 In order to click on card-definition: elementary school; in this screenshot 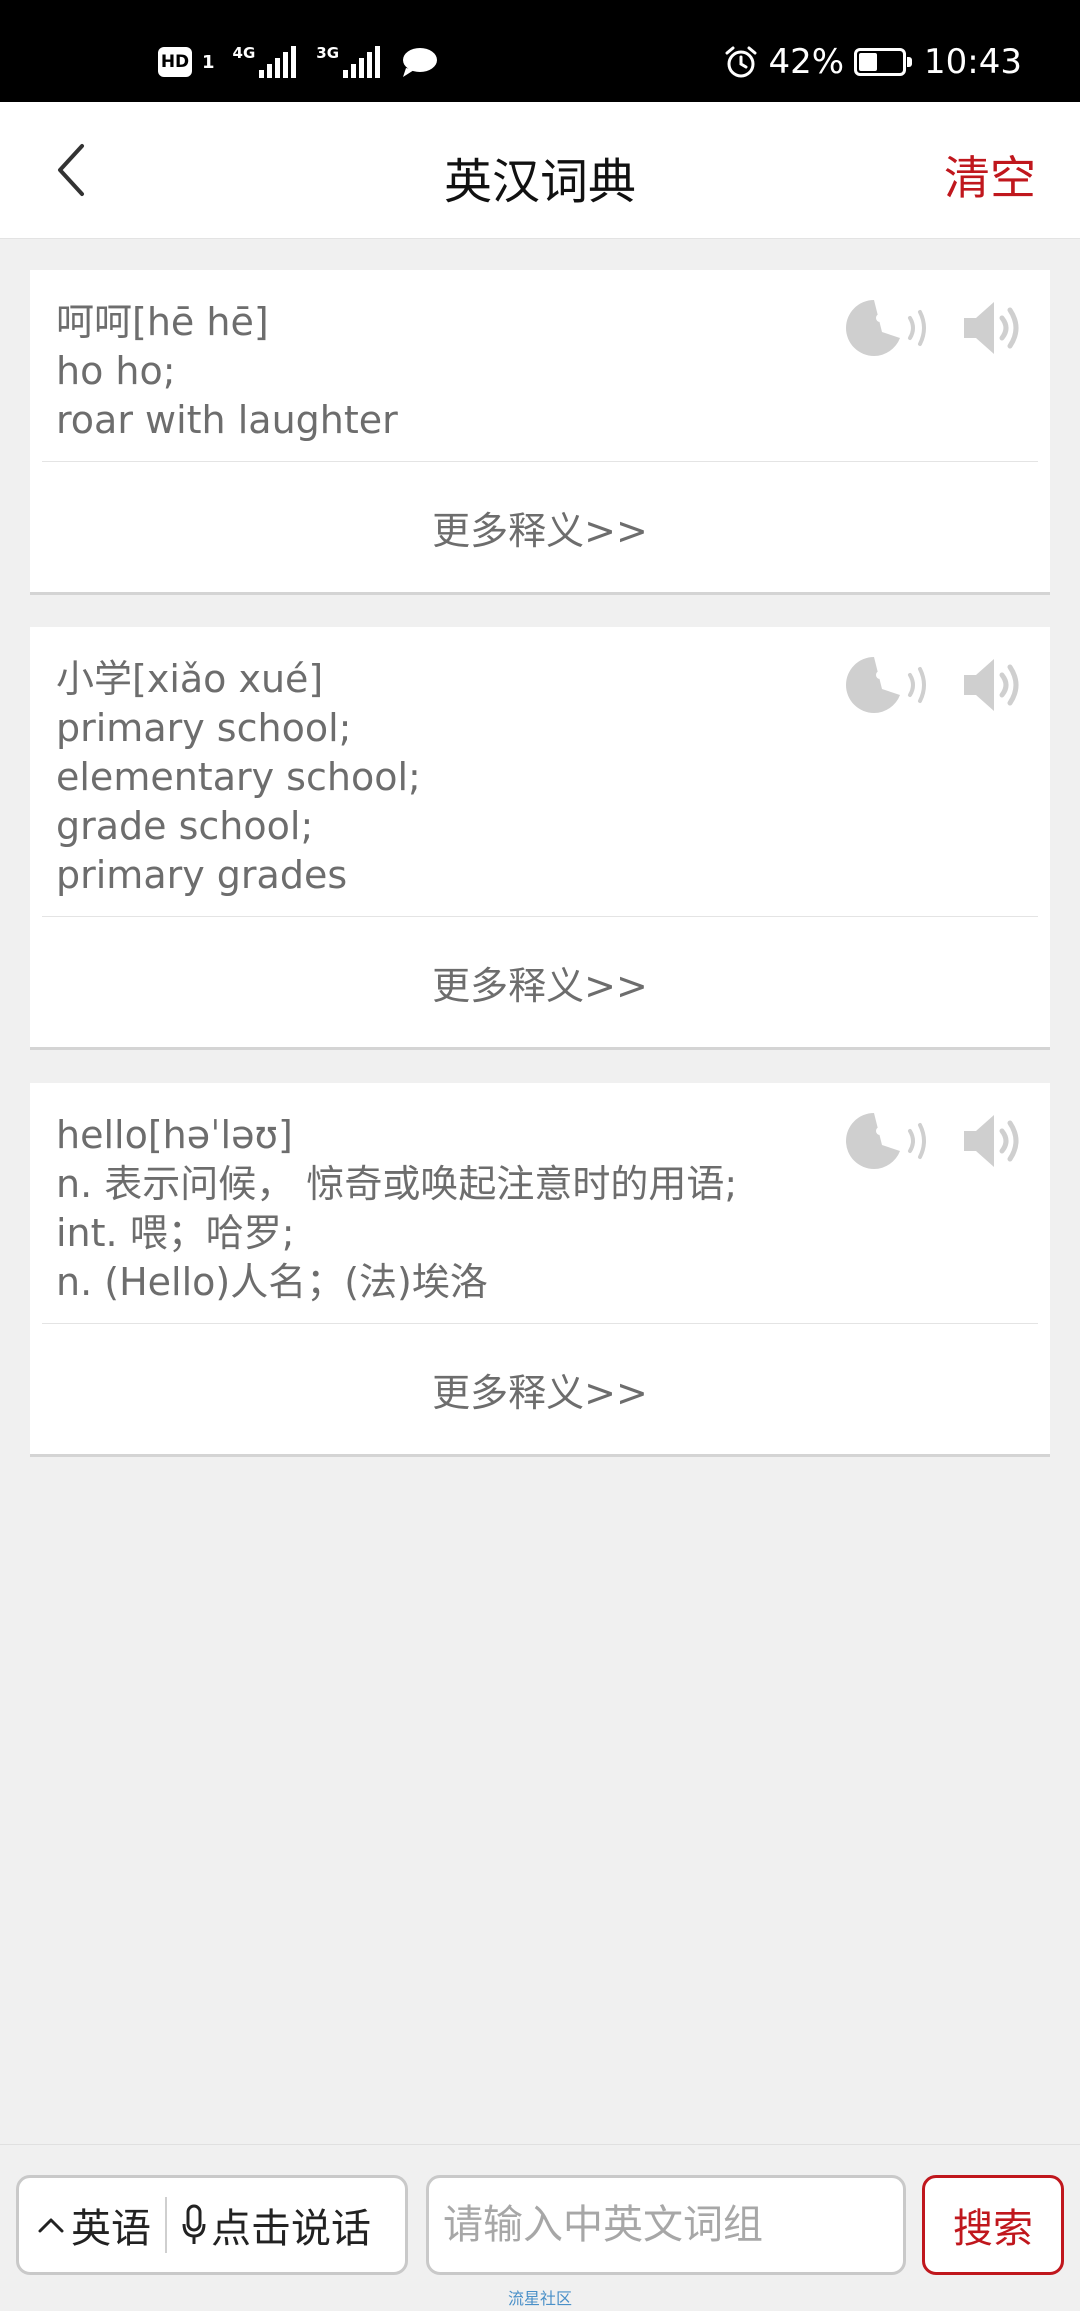, I will do `click(238, 777)`.